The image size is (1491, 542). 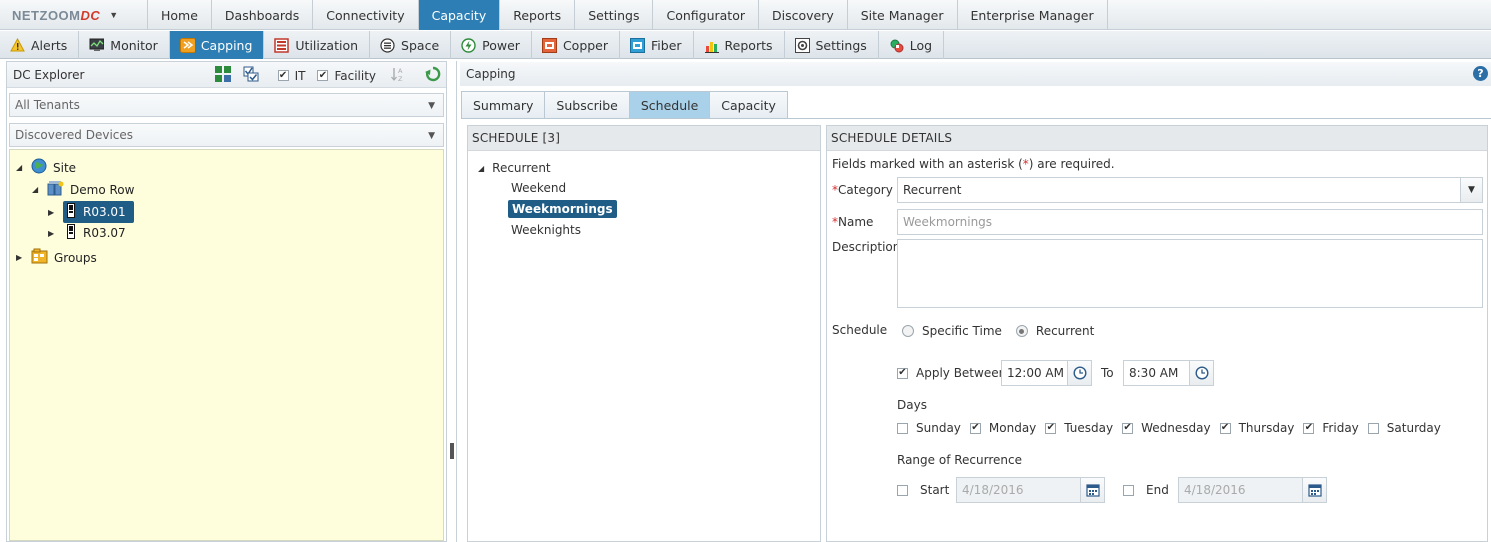 What do you see at coordinates (902, 428) in the screenshot?
I see `sunday-checkbox` at bounding box center [902, 428].